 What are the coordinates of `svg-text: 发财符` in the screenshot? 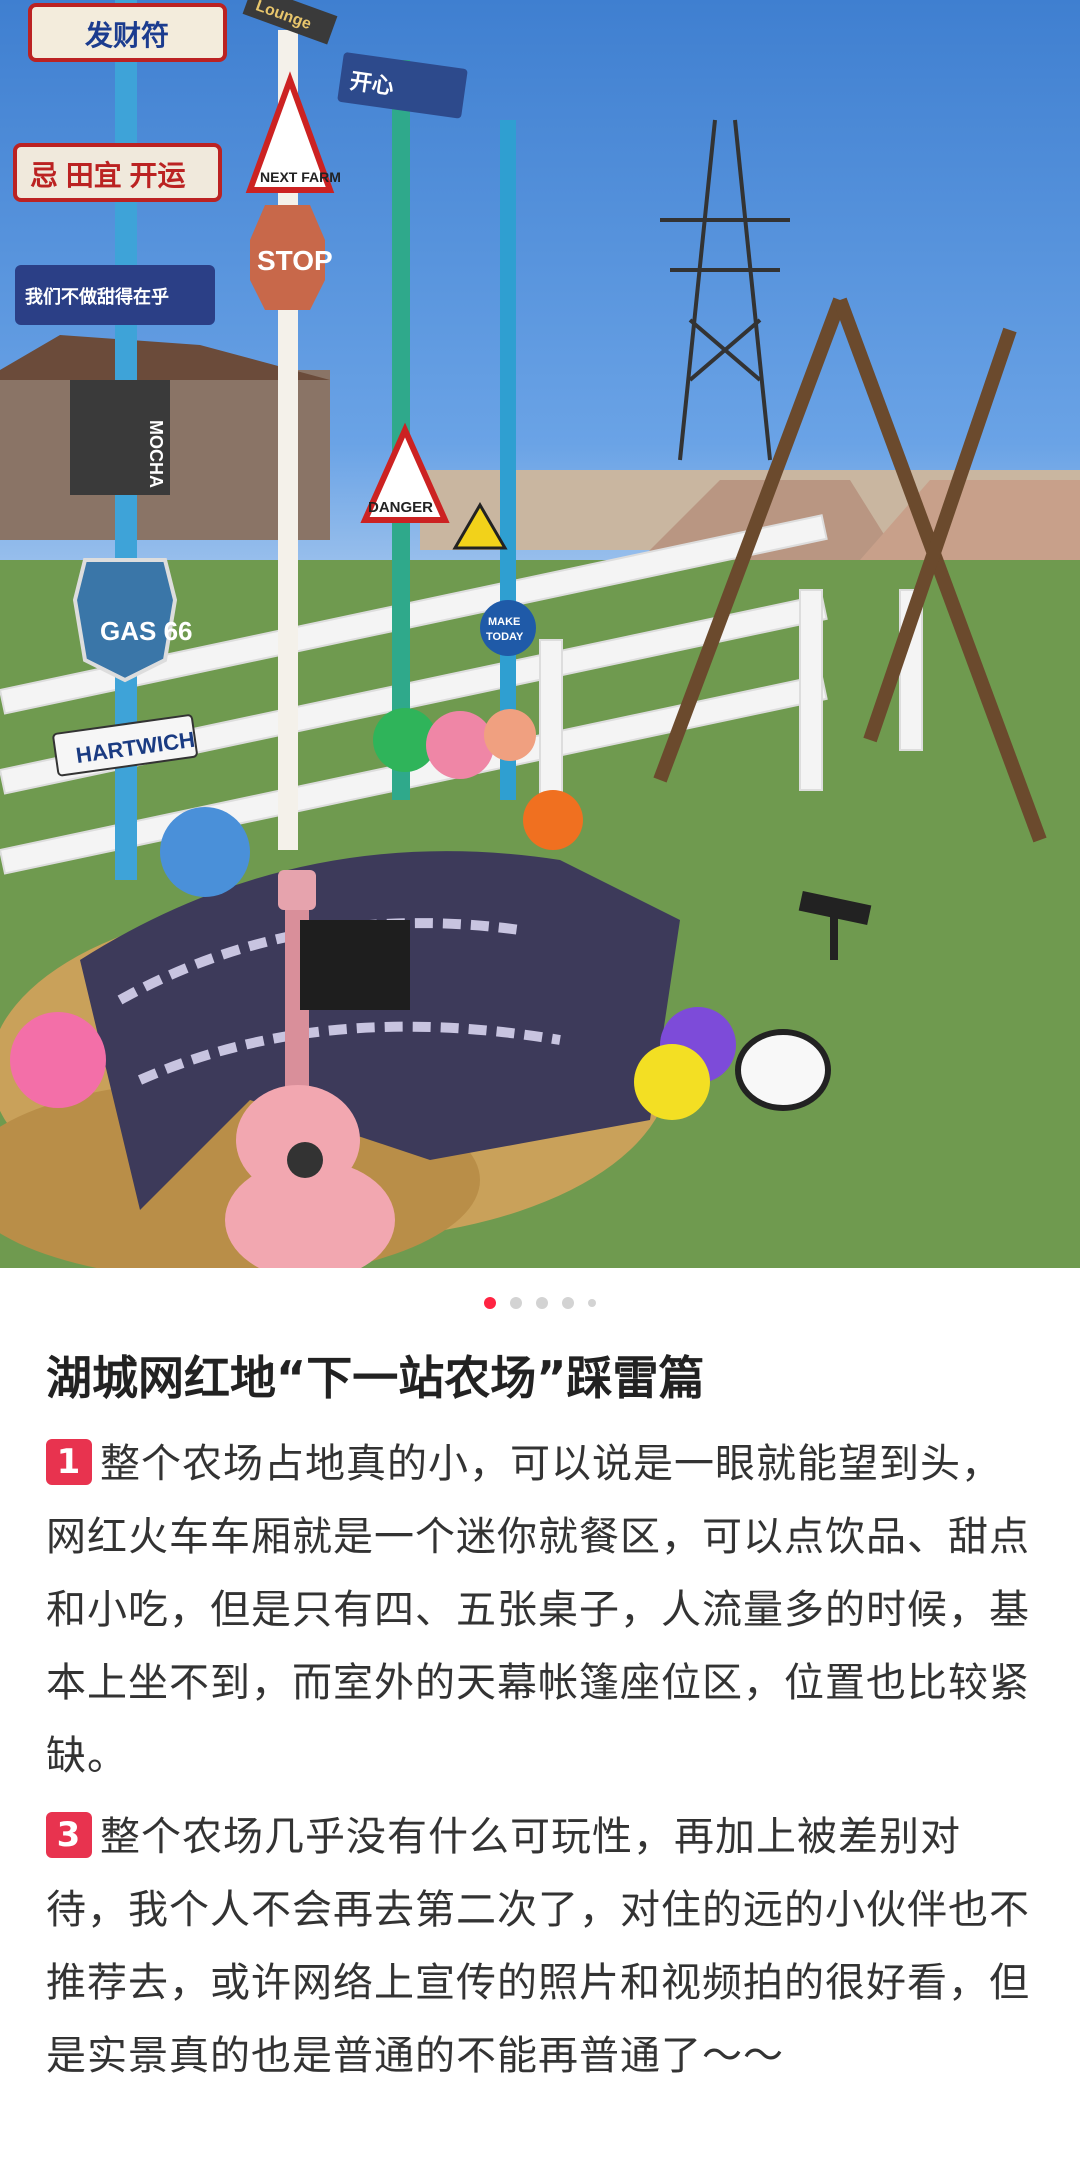 It's located at (126, 35).